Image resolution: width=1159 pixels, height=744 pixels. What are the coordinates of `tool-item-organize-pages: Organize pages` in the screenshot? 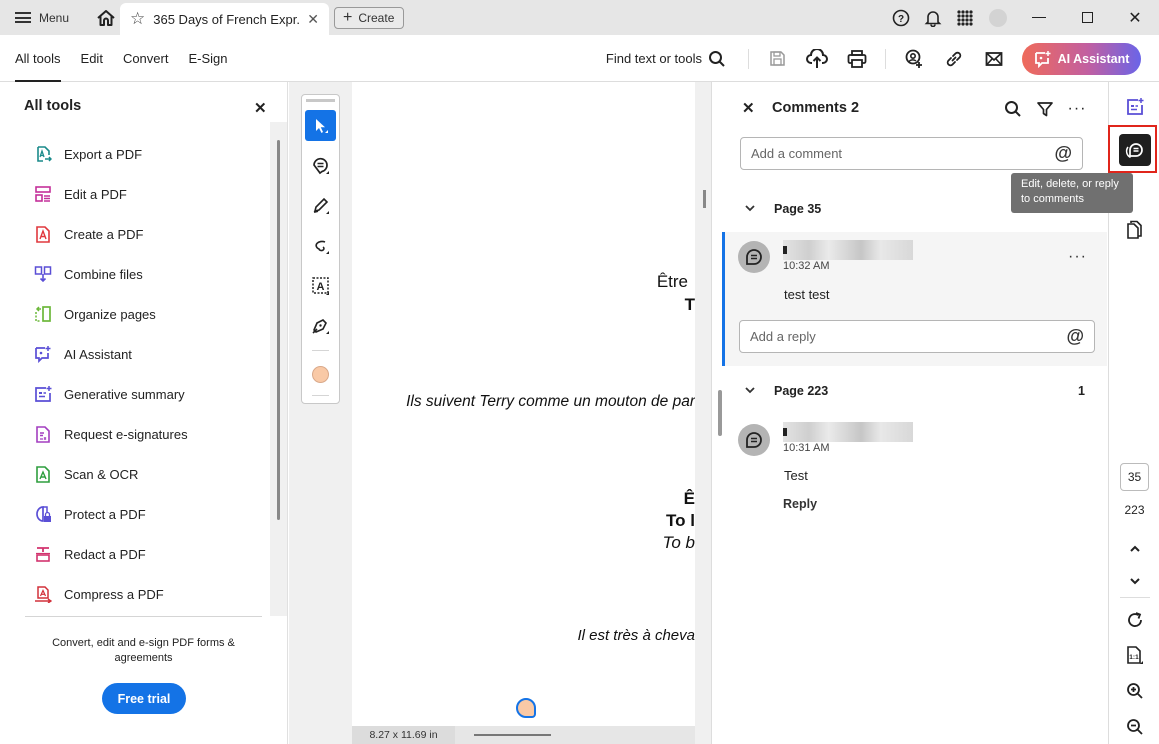 It's located at (135, 314).